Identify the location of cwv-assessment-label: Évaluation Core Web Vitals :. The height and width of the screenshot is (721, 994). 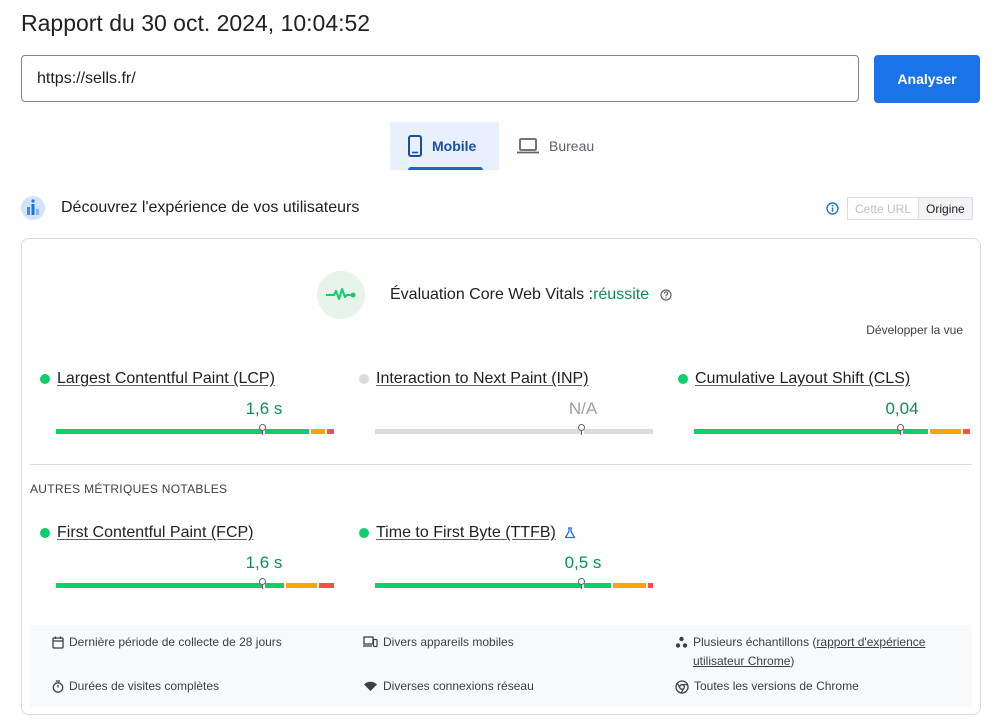
(492, 294).